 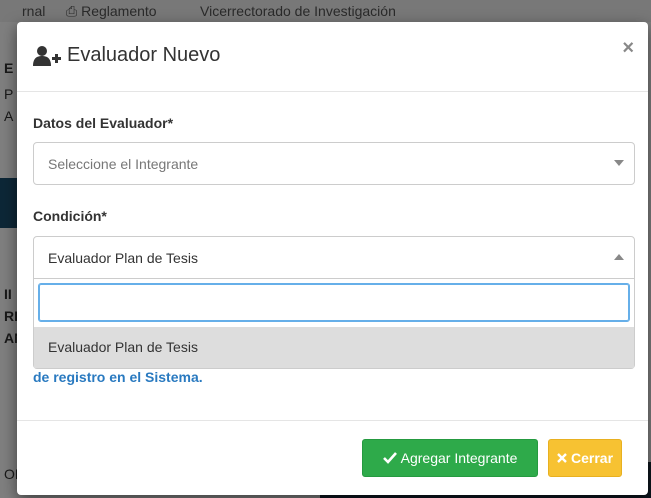 I want to click on chevron-up-icon, so click(x=619, y=257).